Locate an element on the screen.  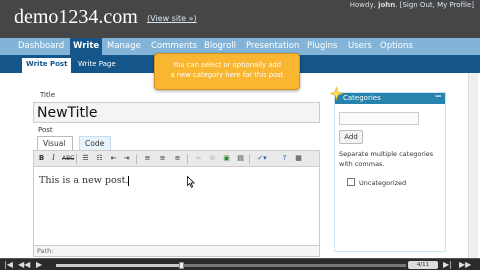
rewind-icon: ◀◀ is located at coordinates (24, 265).